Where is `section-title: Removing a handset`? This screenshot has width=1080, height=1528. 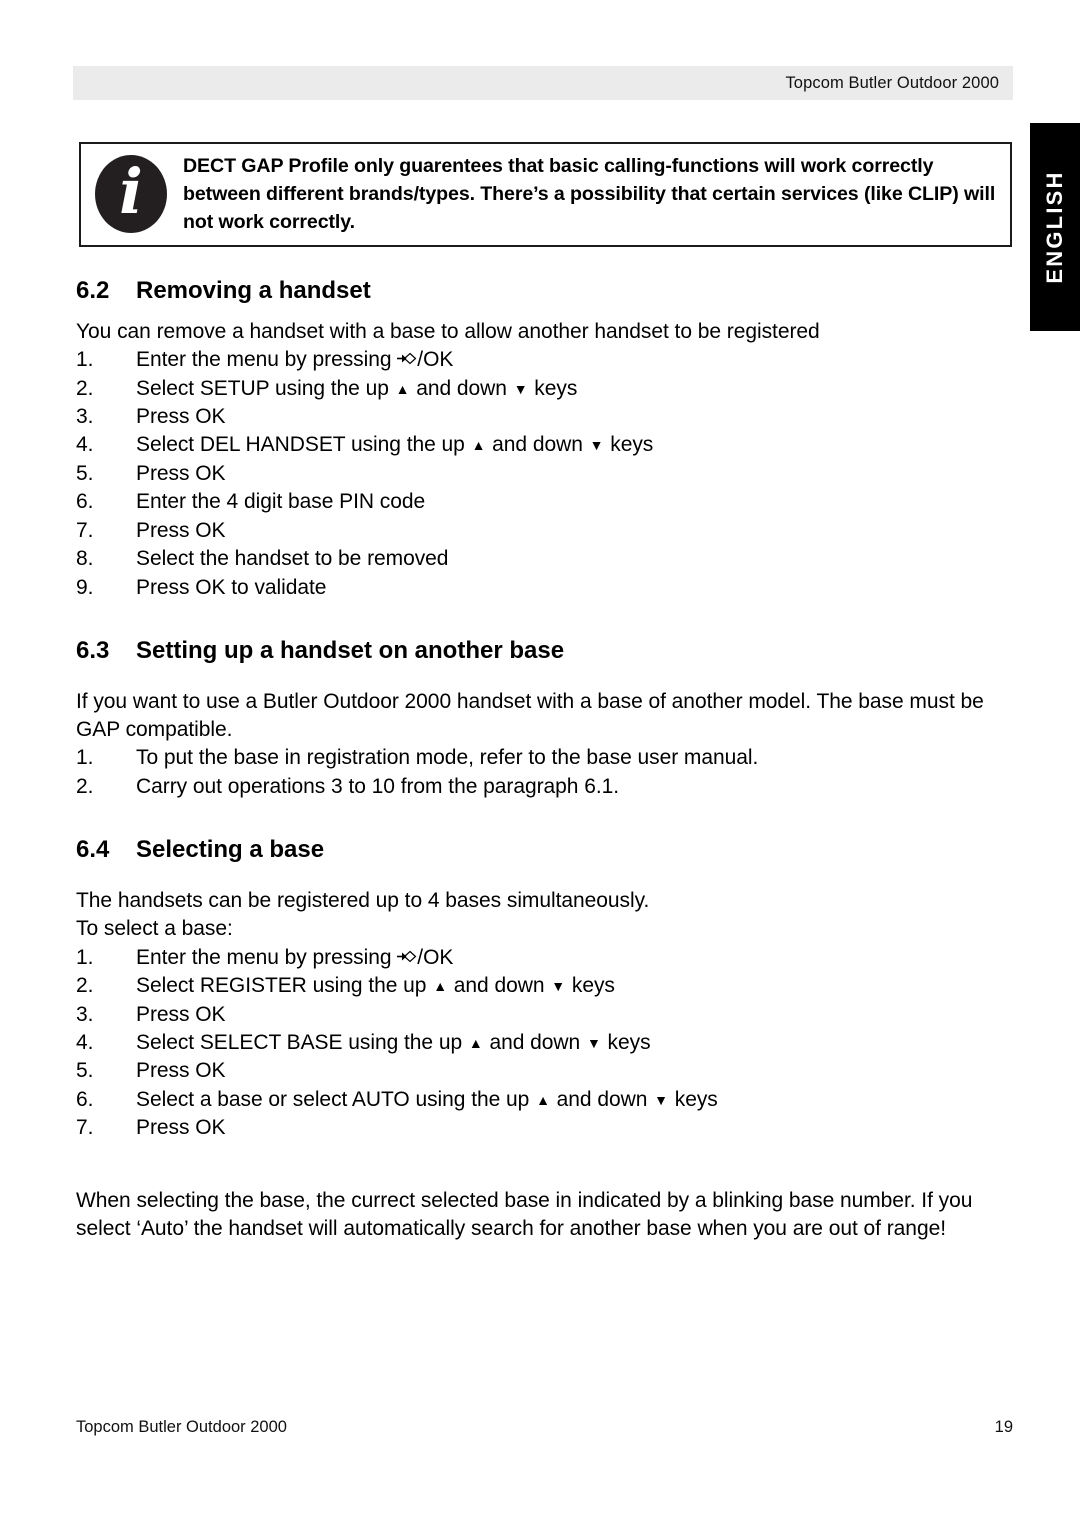
section-title: Removing a handset is located at coordinates (253, 290).